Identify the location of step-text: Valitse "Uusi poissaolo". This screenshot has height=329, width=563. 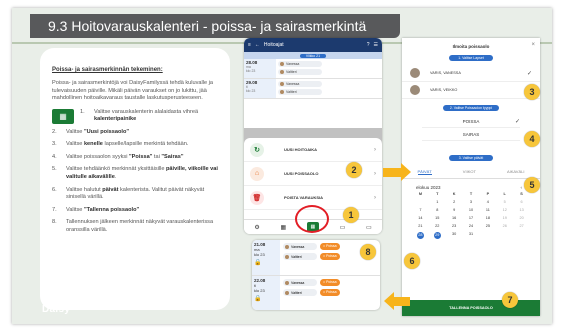
(97, 133).